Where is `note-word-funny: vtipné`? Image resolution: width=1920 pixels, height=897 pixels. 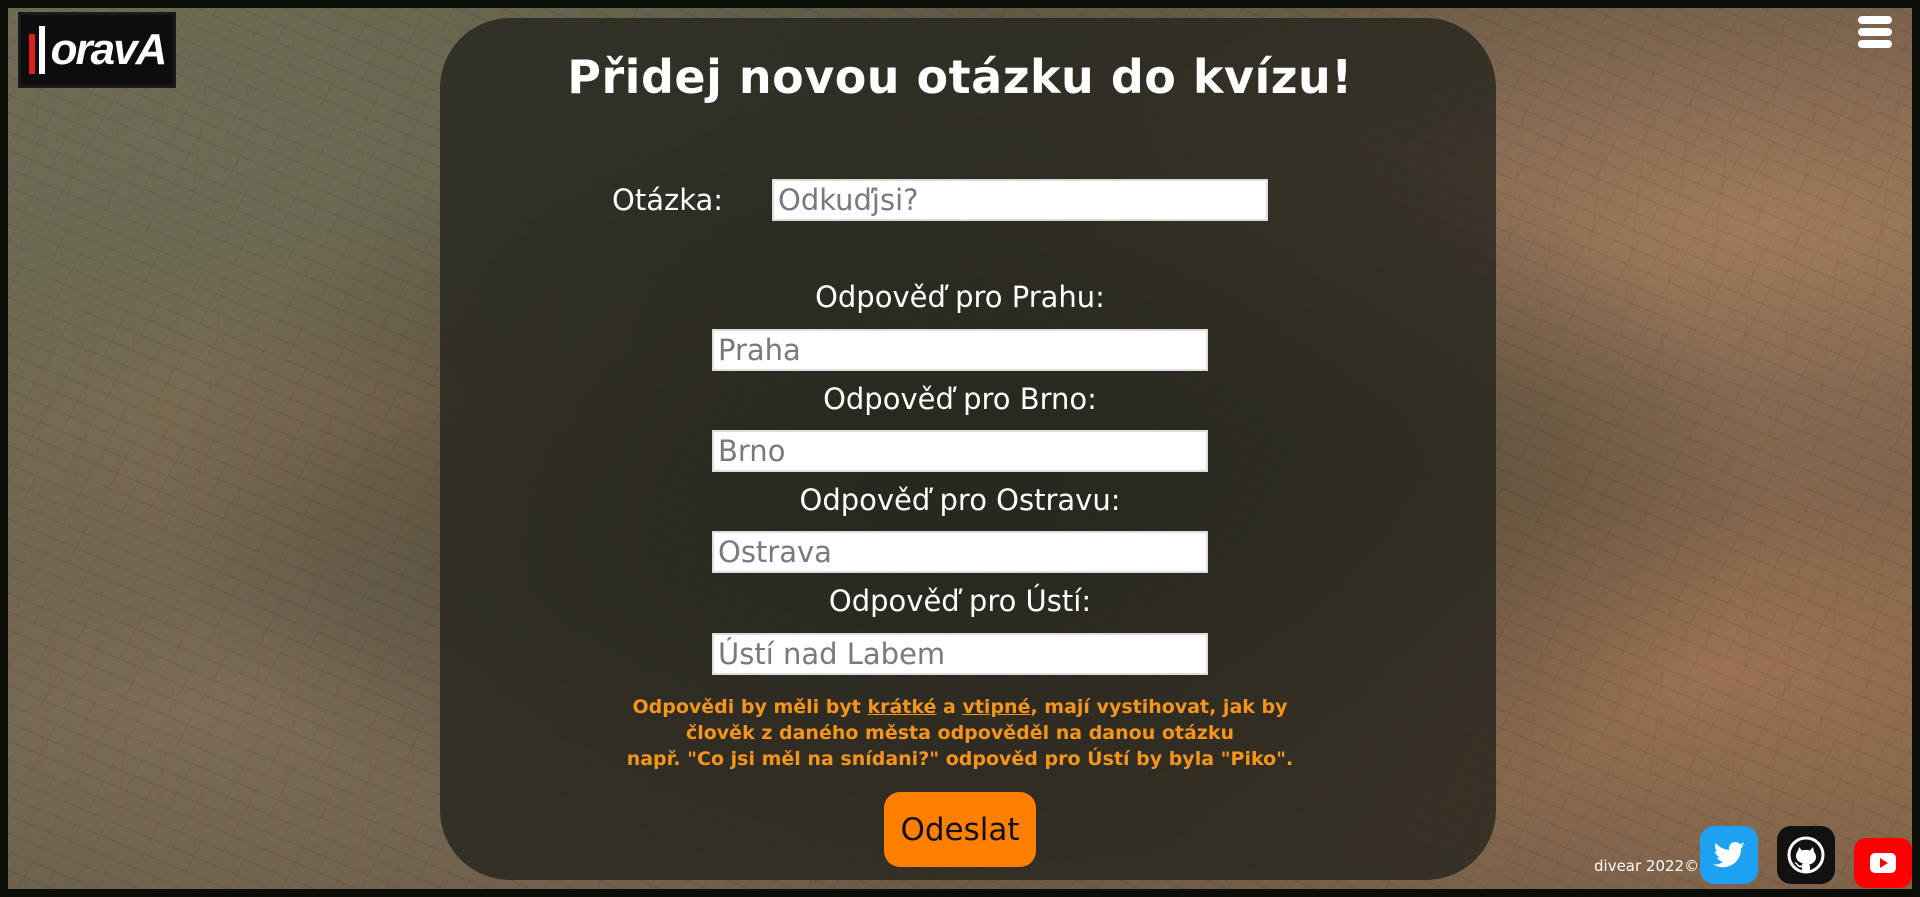
note-word-funny: vtipné is located at coordinates (996, 707).